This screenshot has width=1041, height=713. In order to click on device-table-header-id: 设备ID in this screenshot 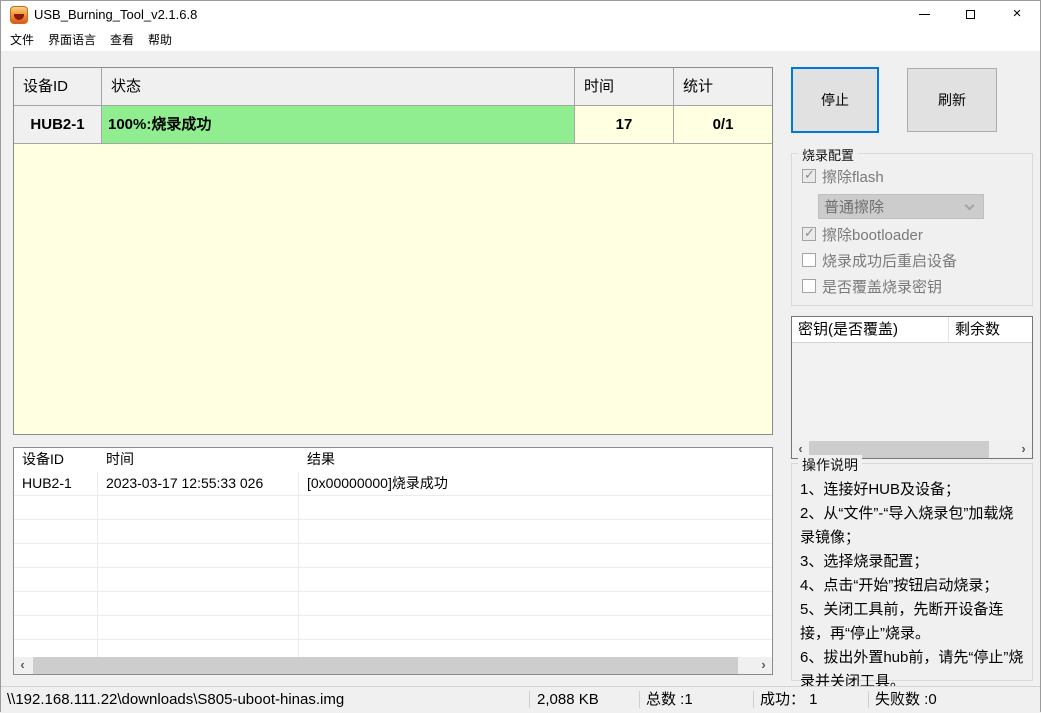, I will do `click(58, 87)`.